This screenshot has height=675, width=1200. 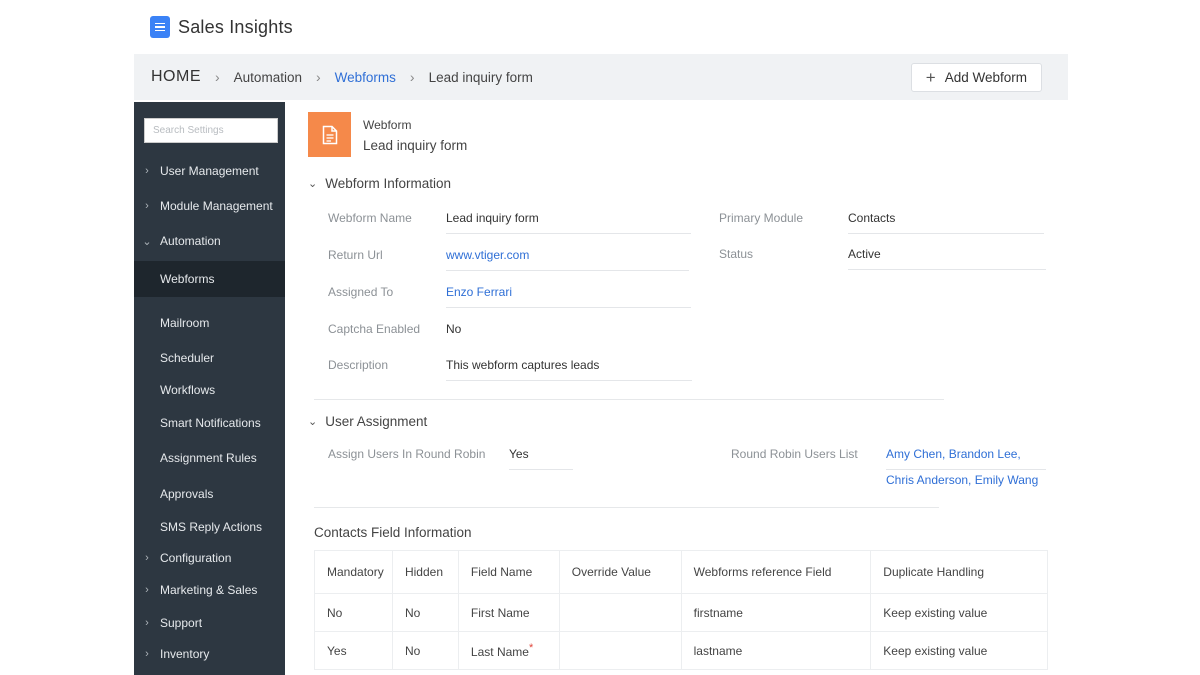 I want to click on breadcrumb-automation: Automation, so click(x=268, y=77).